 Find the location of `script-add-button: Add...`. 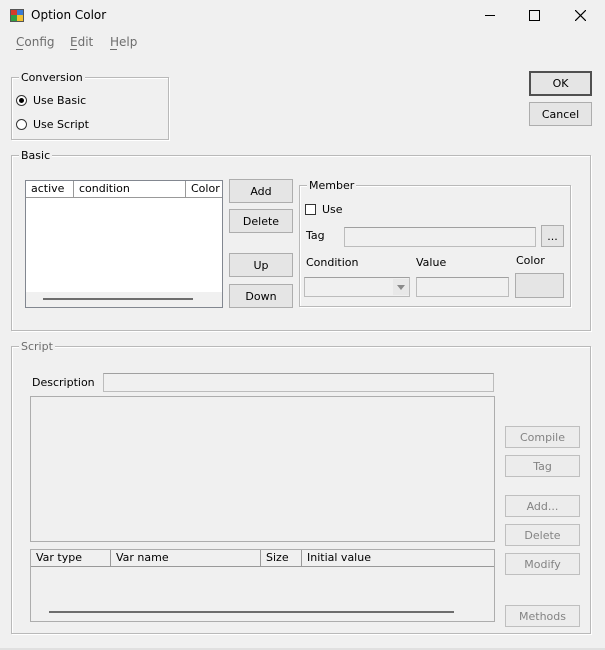

script-add-button: Add... is located at coordinates (542, 506).